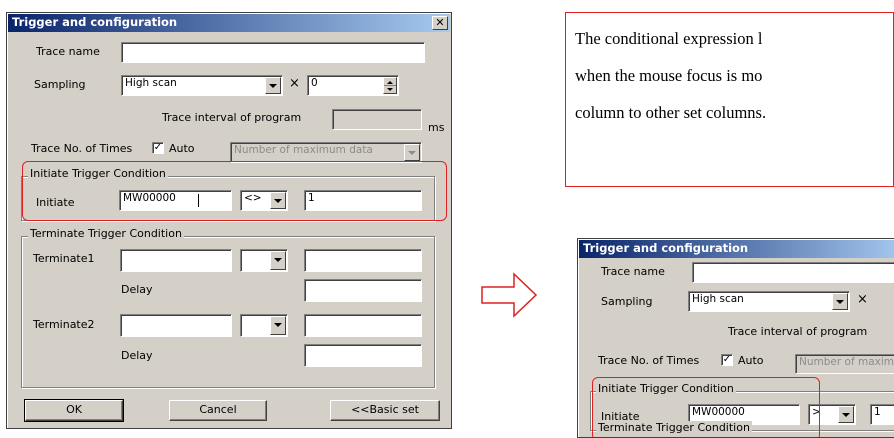 This screenshot has height=438, width=894. Describe the element at coordinates (390, 90) in the screenshot. I see `spinner-down-icon` at that location.